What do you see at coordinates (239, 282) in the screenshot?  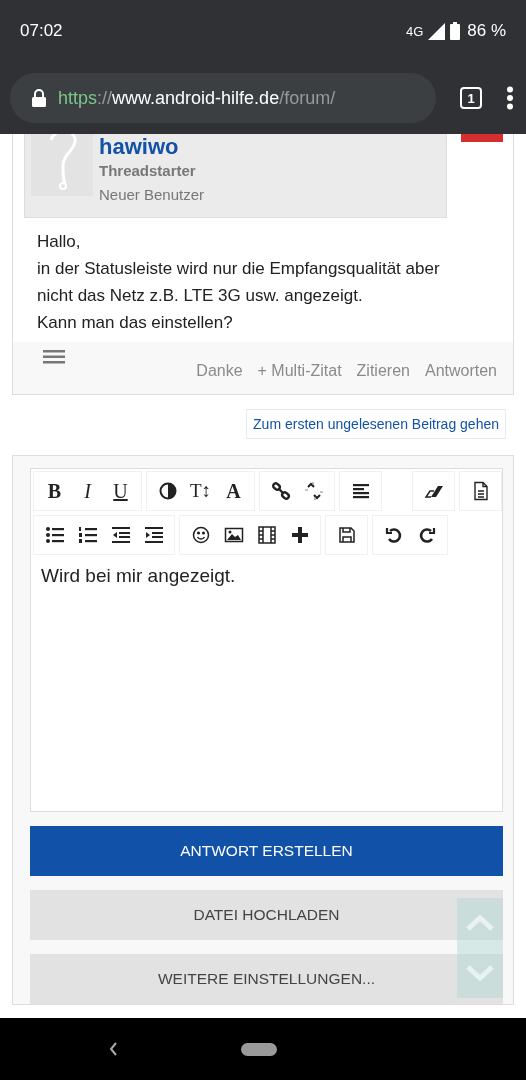 I see `post-text: Hallo, in der Statusleiste wird nur die Empfangsqualität aber nicht das Netz z.B. LTE 3G usw. angezeigt. Kann man das einstellen?` at bounding box center [239, 282].